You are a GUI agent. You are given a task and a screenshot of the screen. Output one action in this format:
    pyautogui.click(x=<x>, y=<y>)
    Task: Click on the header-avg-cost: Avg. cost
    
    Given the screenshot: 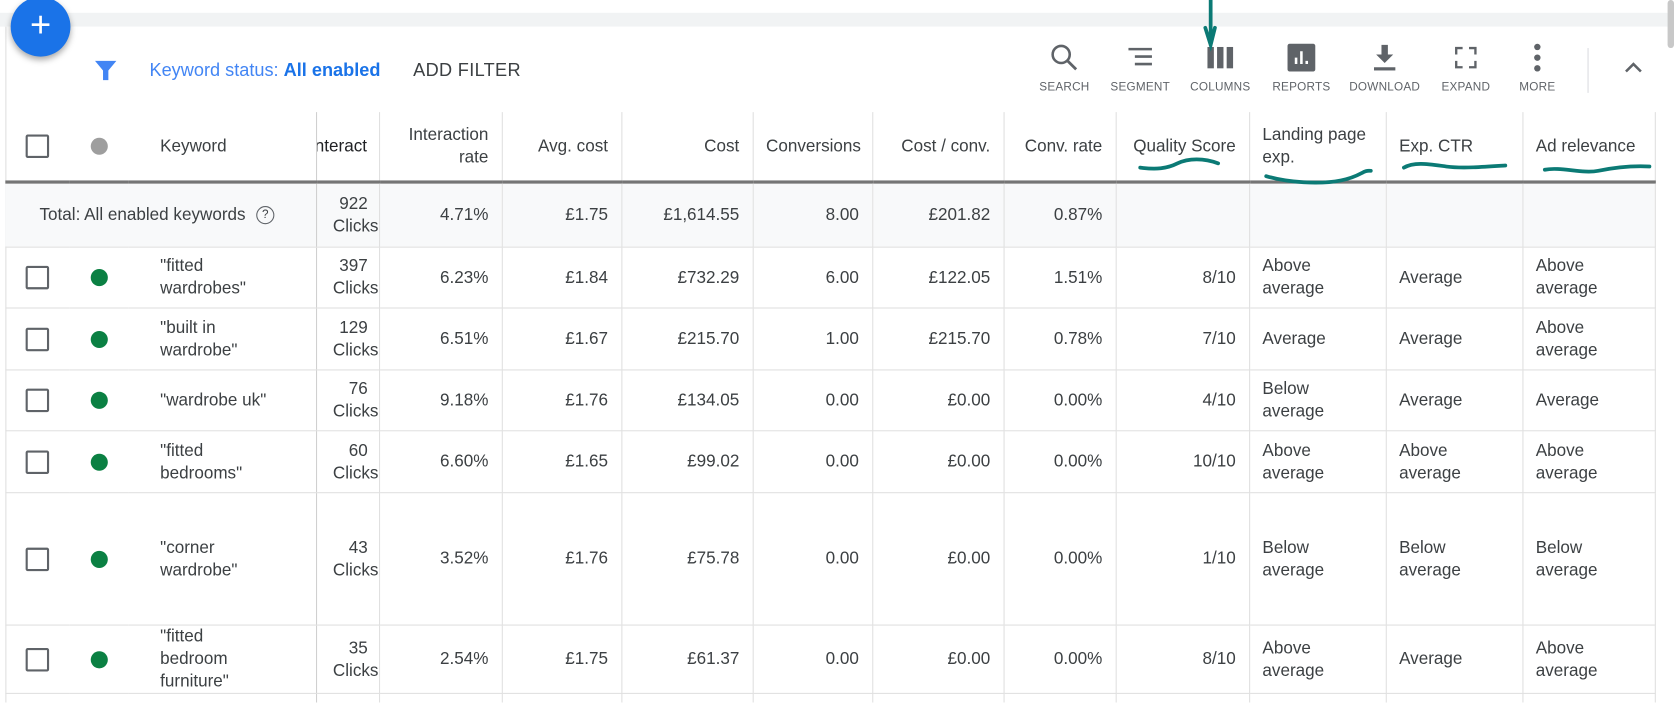 What is the action you would take?
    pyautogui.click(x=561, y=148)
    